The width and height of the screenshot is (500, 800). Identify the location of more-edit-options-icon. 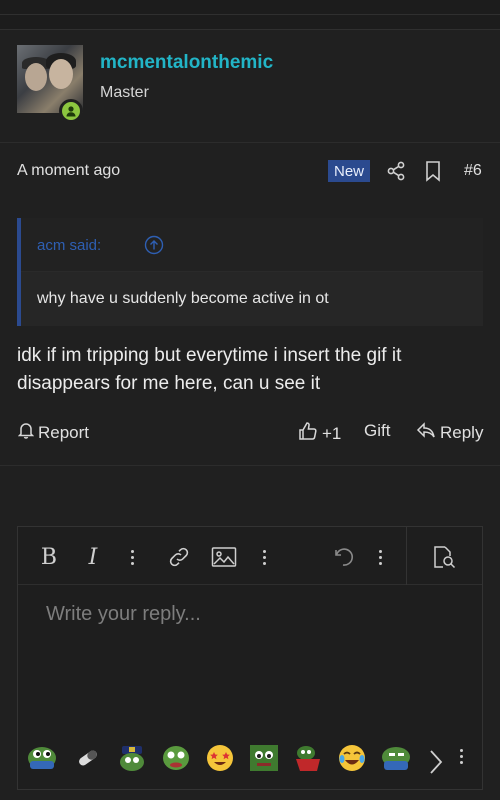
(380, 557).